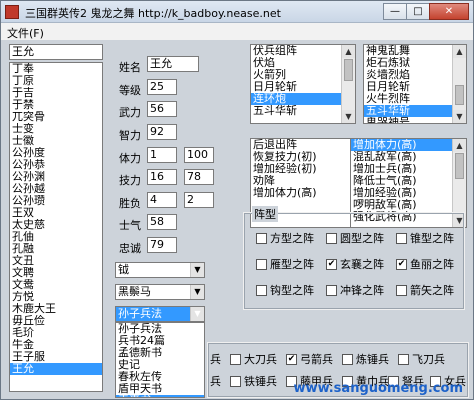 This screenshot has height=400, width=474. Describe the element at coordinates (173, 64) in the screenshot. I see `name-field: 王允` at that location.